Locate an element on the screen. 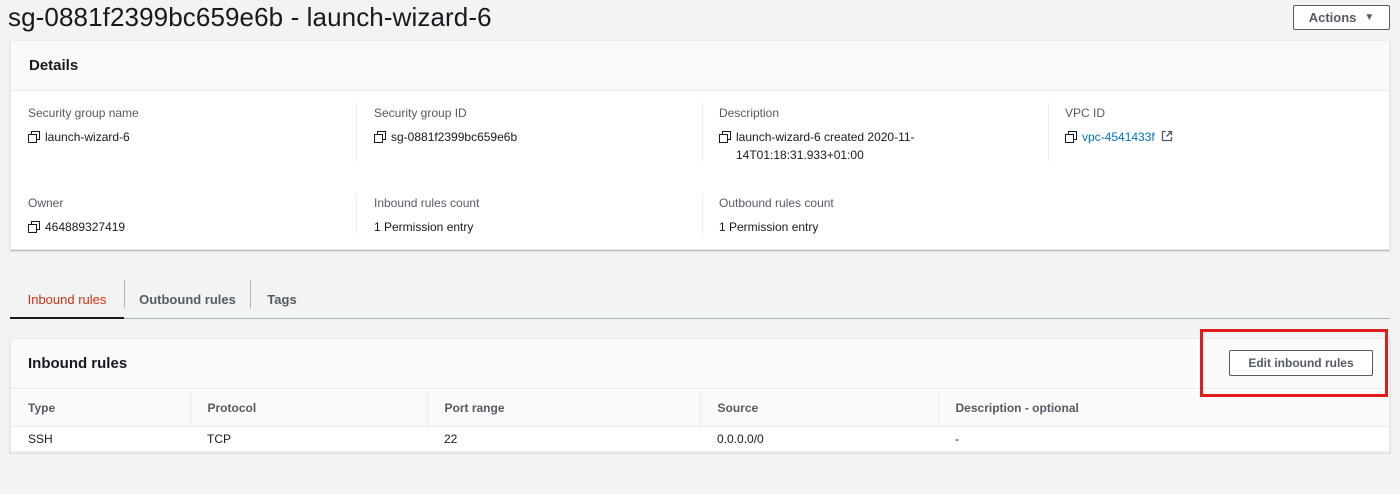 Image resolution: width=1400 pixels, height=494 pixels. security-group-id-label: Security group ID is located at coordinates (420, 113).